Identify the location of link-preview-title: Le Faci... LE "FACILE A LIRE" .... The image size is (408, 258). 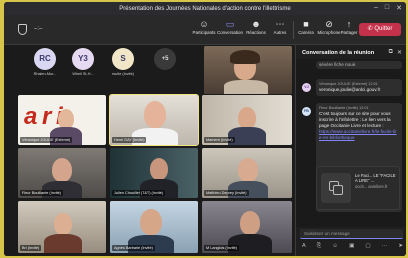
(375, 178).